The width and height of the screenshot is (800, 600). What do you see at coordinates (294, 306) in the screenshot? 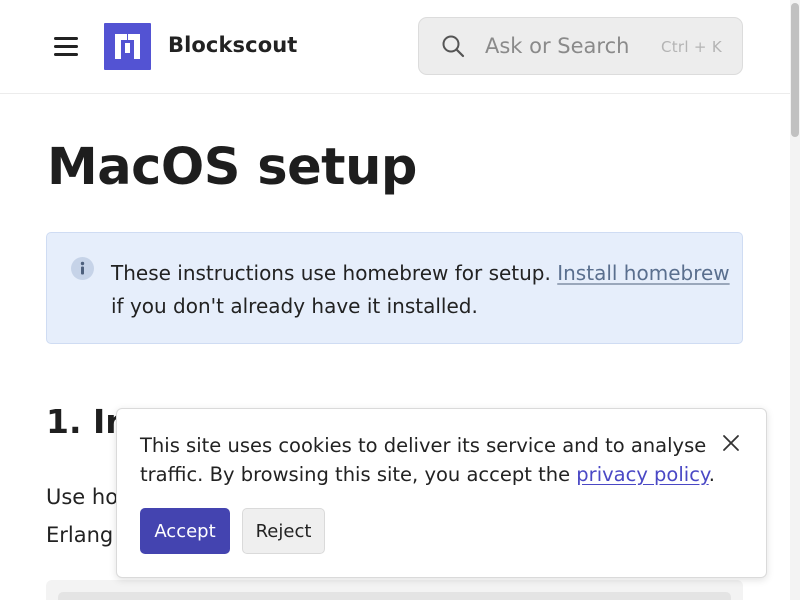
I see `callout-text-after: if you don't already have it installed.` at bounding box center [294, 306].